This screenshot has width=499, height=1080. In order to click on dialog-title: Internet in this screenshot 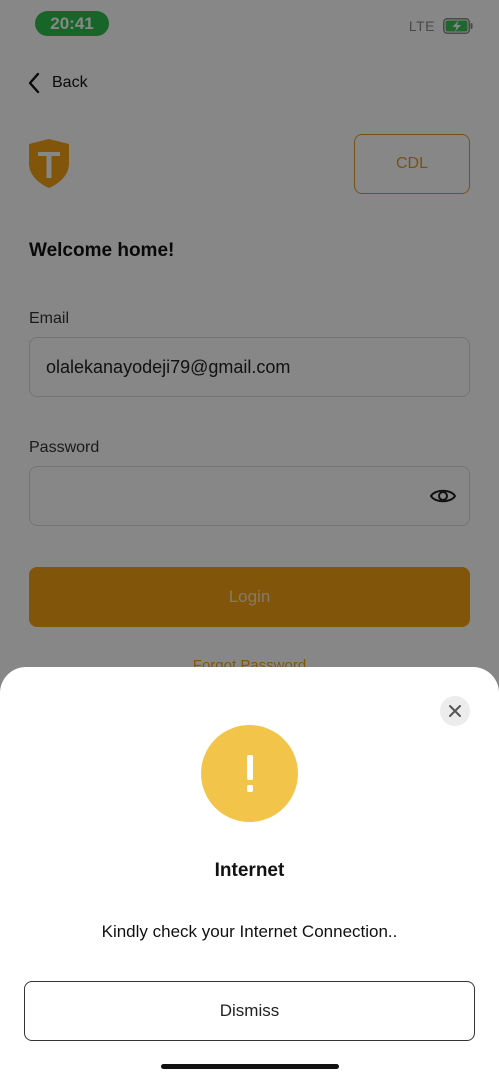, I will do `click(249, 870)`.